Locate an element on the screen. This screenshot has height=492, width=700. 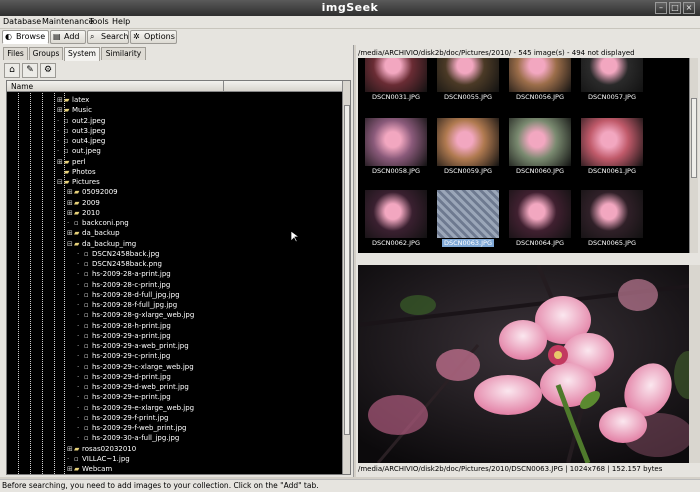
tree-row: · ▫ backconi.png is located at coordinates (98, 223).